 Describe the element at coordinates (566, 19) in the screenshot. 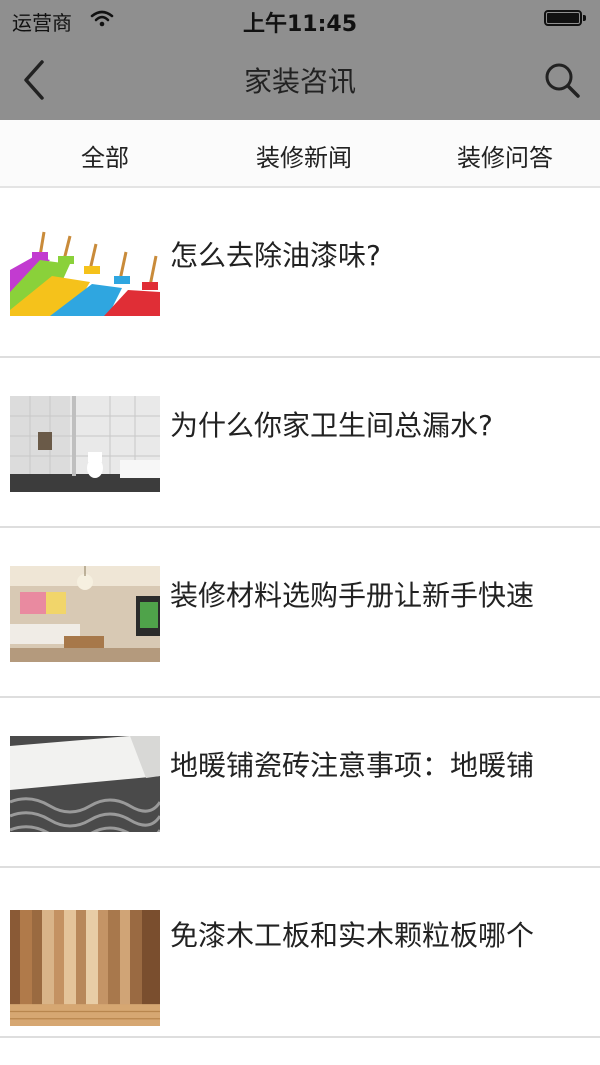

I see `battery-icon` at that location.